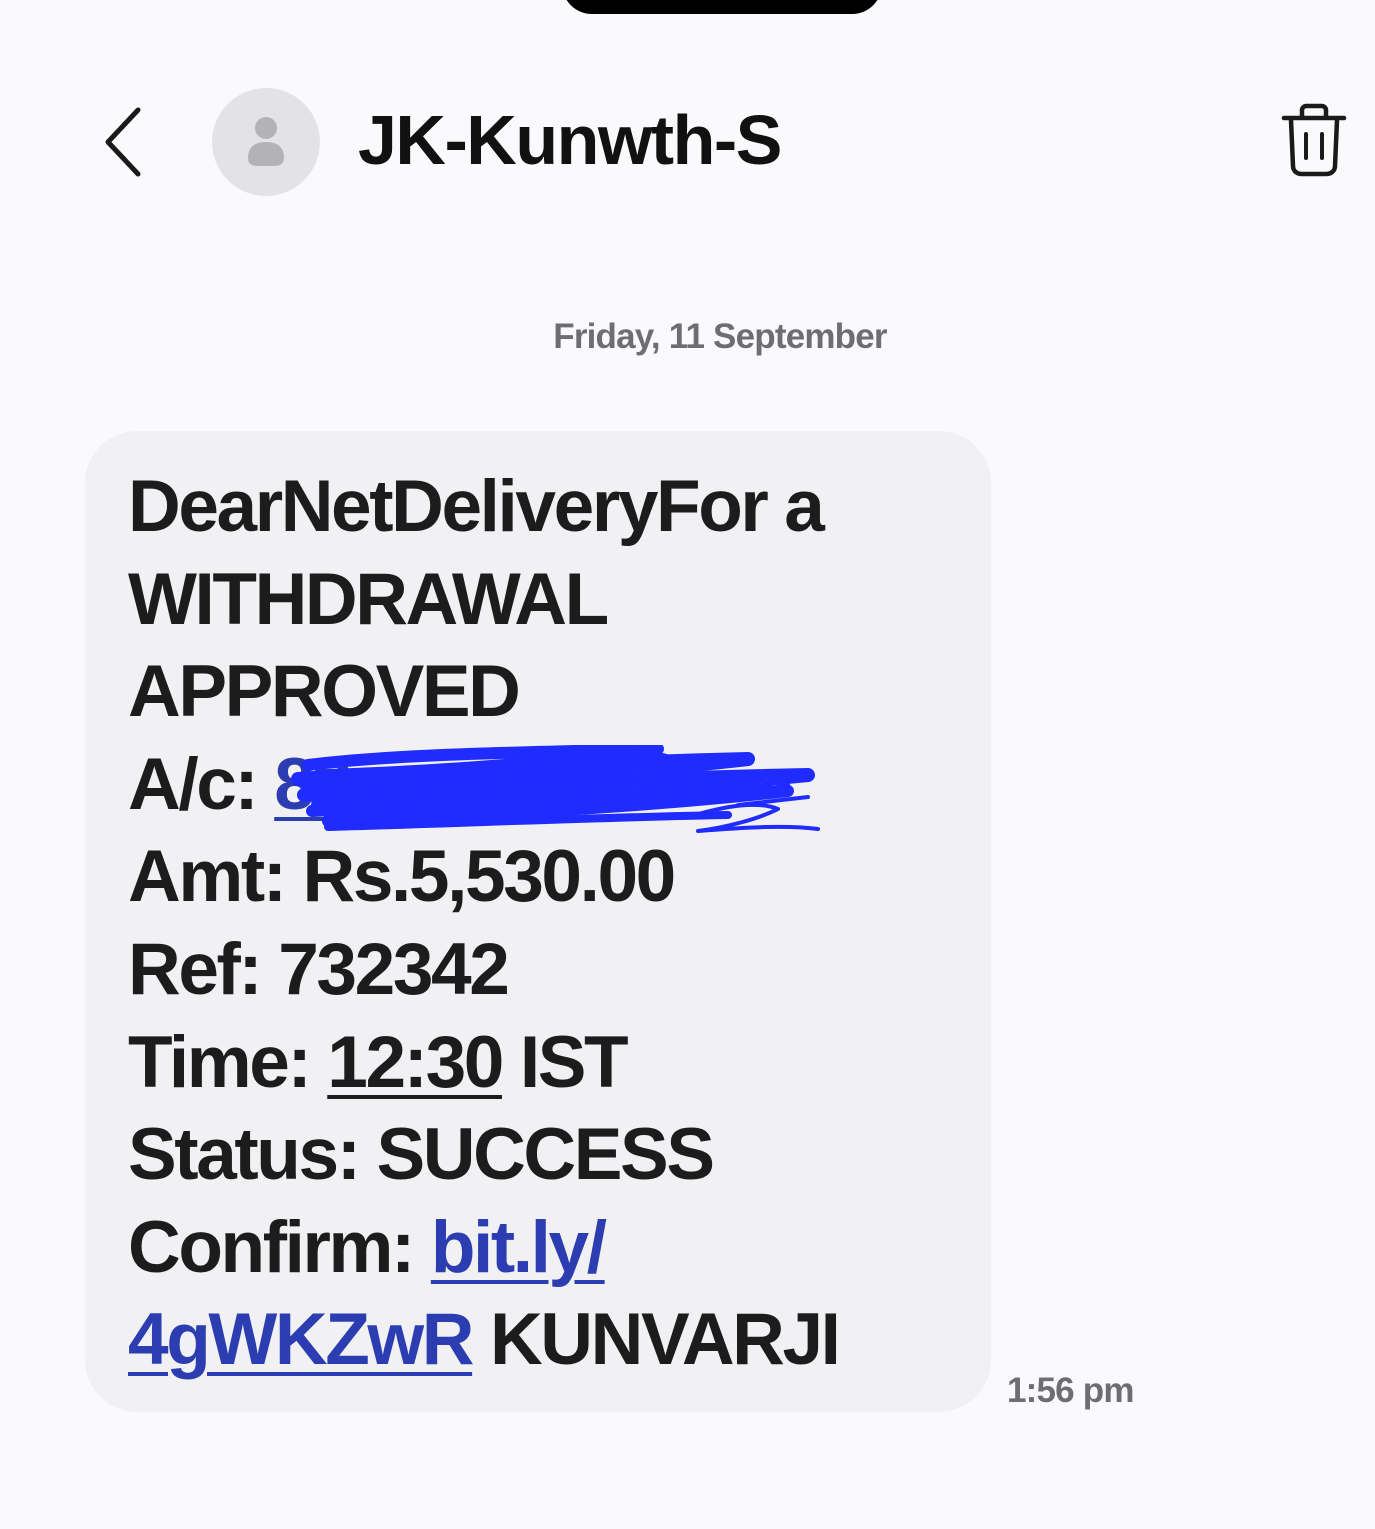  Describe the element at coordinates (565, 1062) in the screenshot. I see `time-zone: IST` at that location.